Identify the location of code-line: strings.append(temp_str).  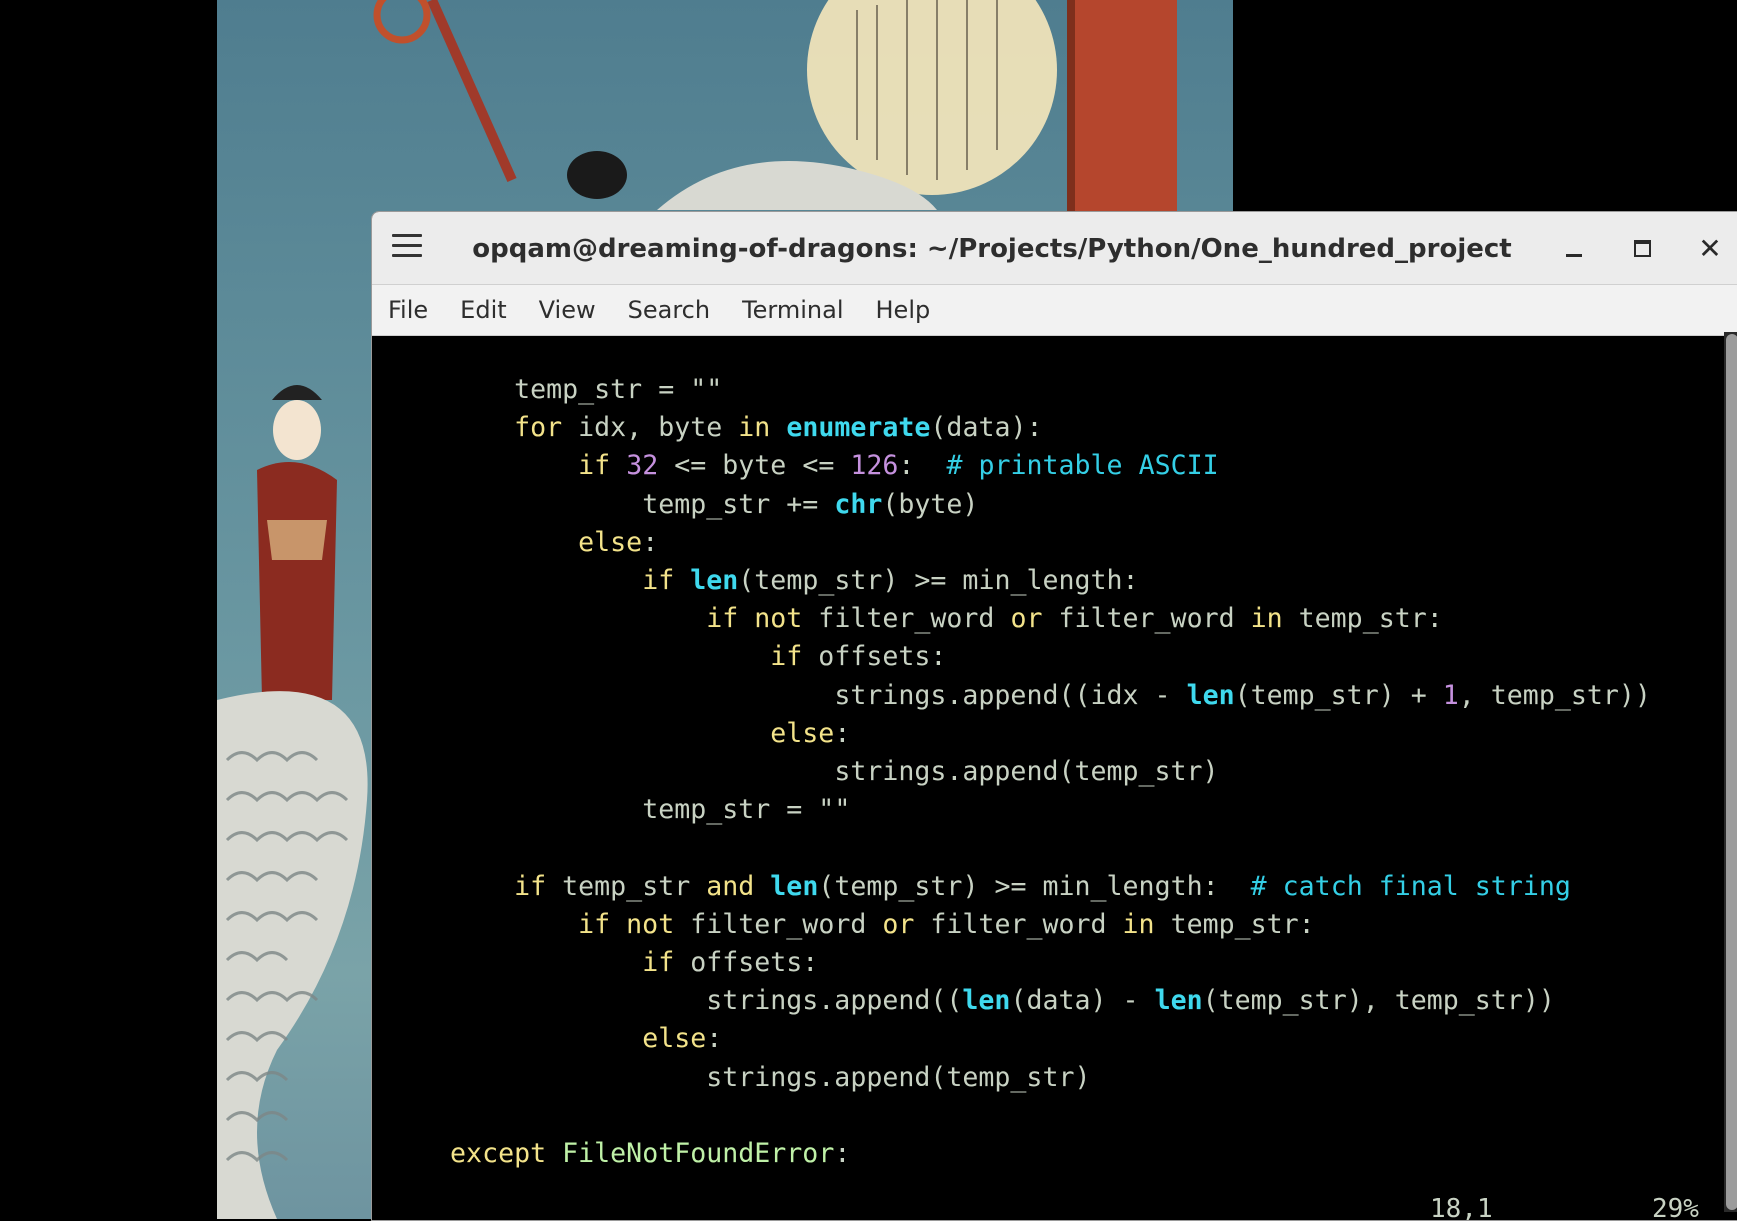
(738, 1078).